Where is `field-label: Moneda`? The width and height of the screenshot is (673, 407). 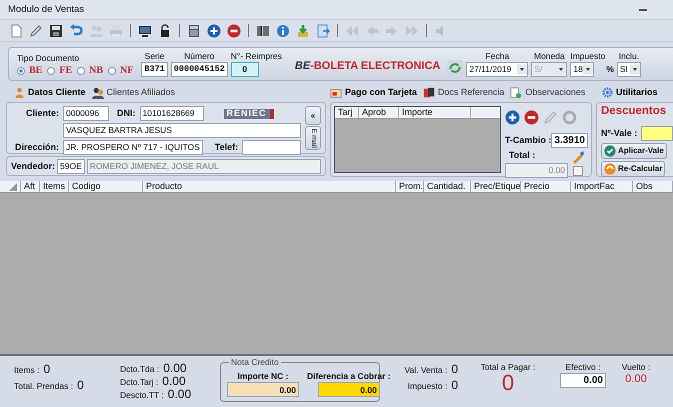 field-label: Moneda is located at coordinates (549, 55).